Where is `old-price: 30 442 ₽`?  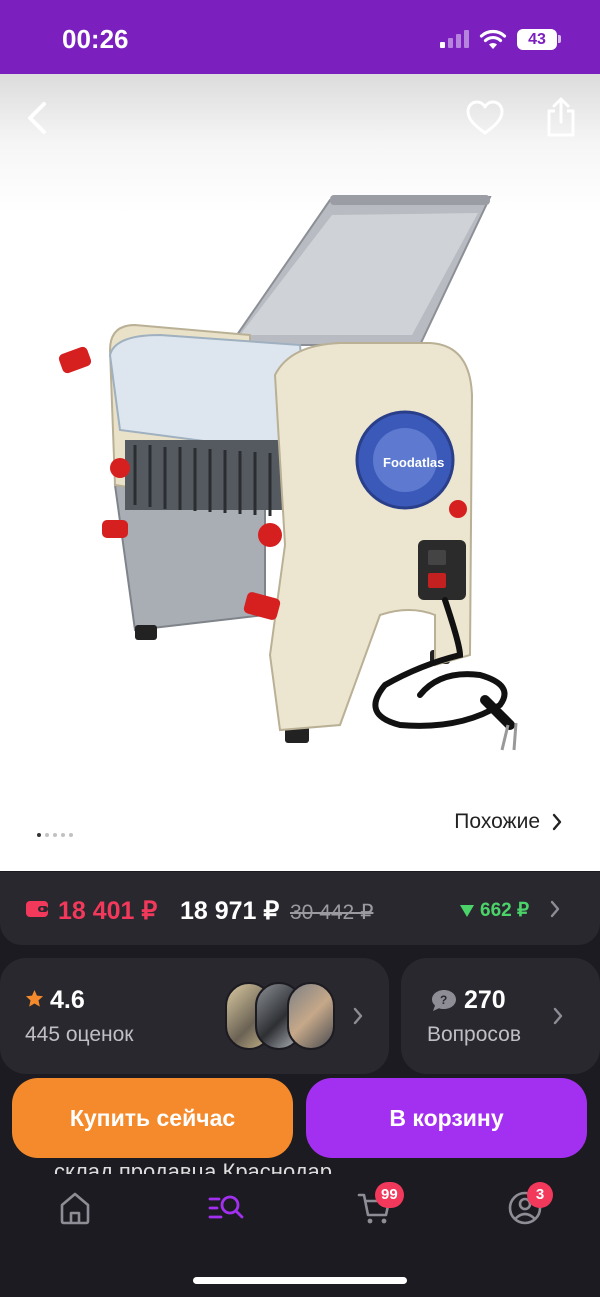 old-price: 30 442 ₽ is located at coordinates (332, 912).